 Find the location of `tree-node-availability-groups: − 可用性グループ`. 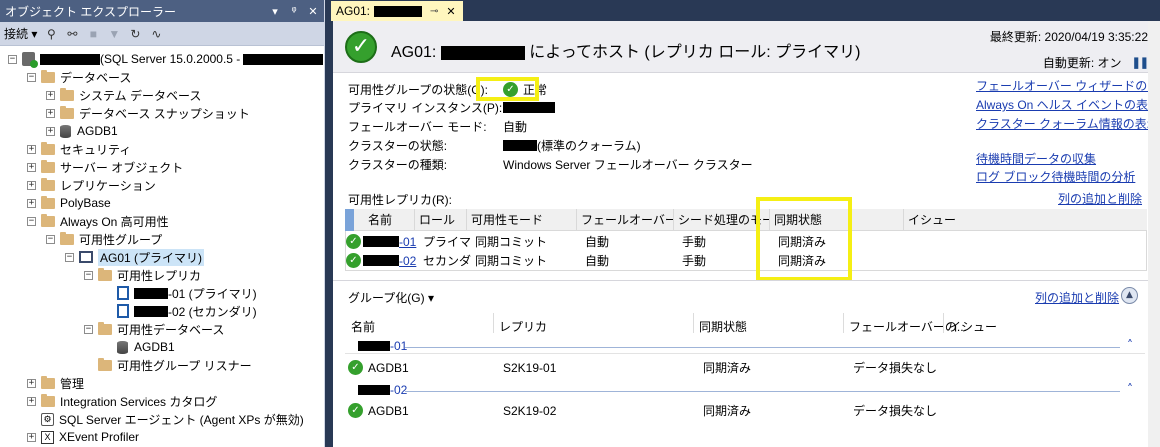

tree-node-availability-groups: − 可用性グループ is located at coordinates (104, 239).